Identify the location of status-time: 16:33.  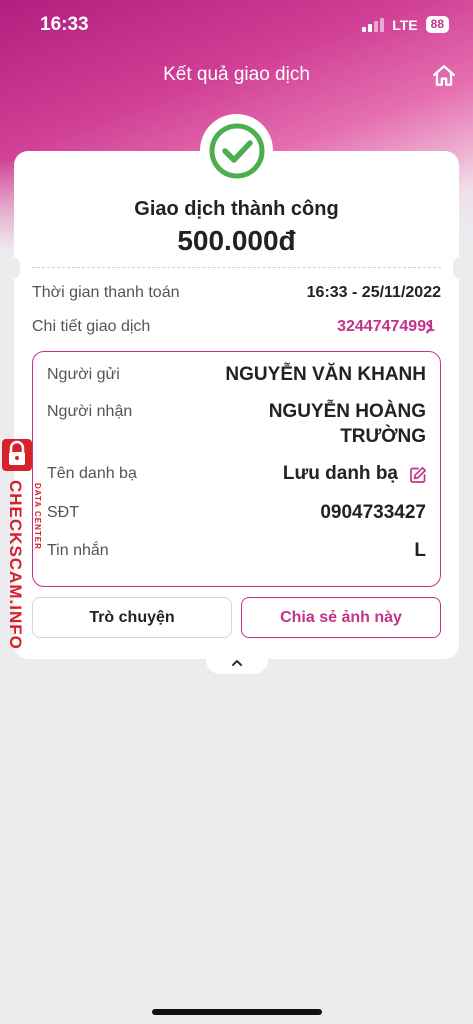
(64, 24).